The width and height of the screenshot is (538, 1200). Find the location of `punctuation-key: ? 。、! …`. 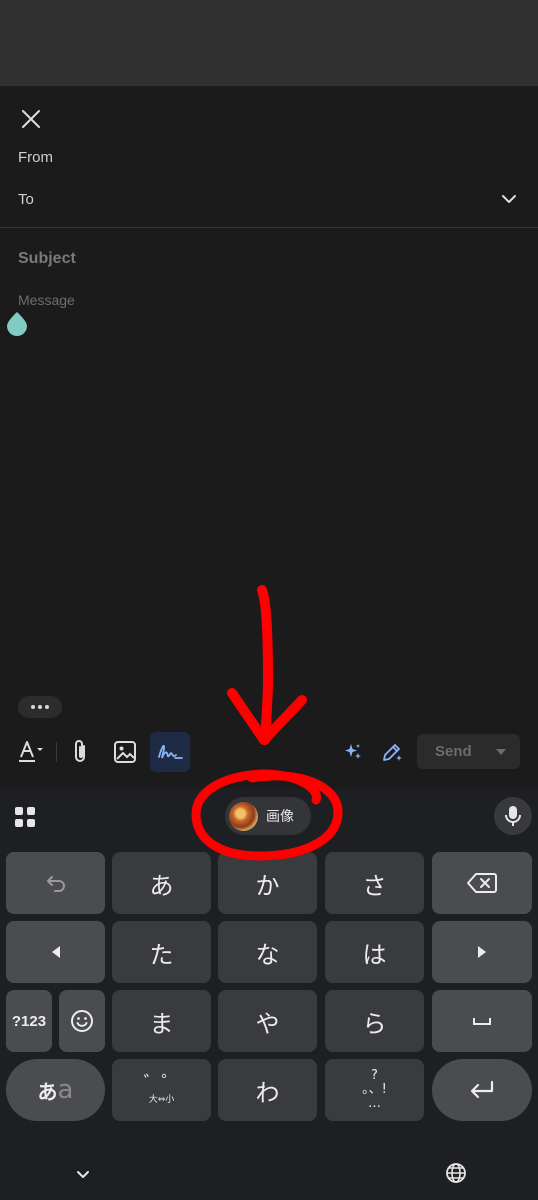

punctuation-key: ? 。、! … is located at coordinates (374, 1090).